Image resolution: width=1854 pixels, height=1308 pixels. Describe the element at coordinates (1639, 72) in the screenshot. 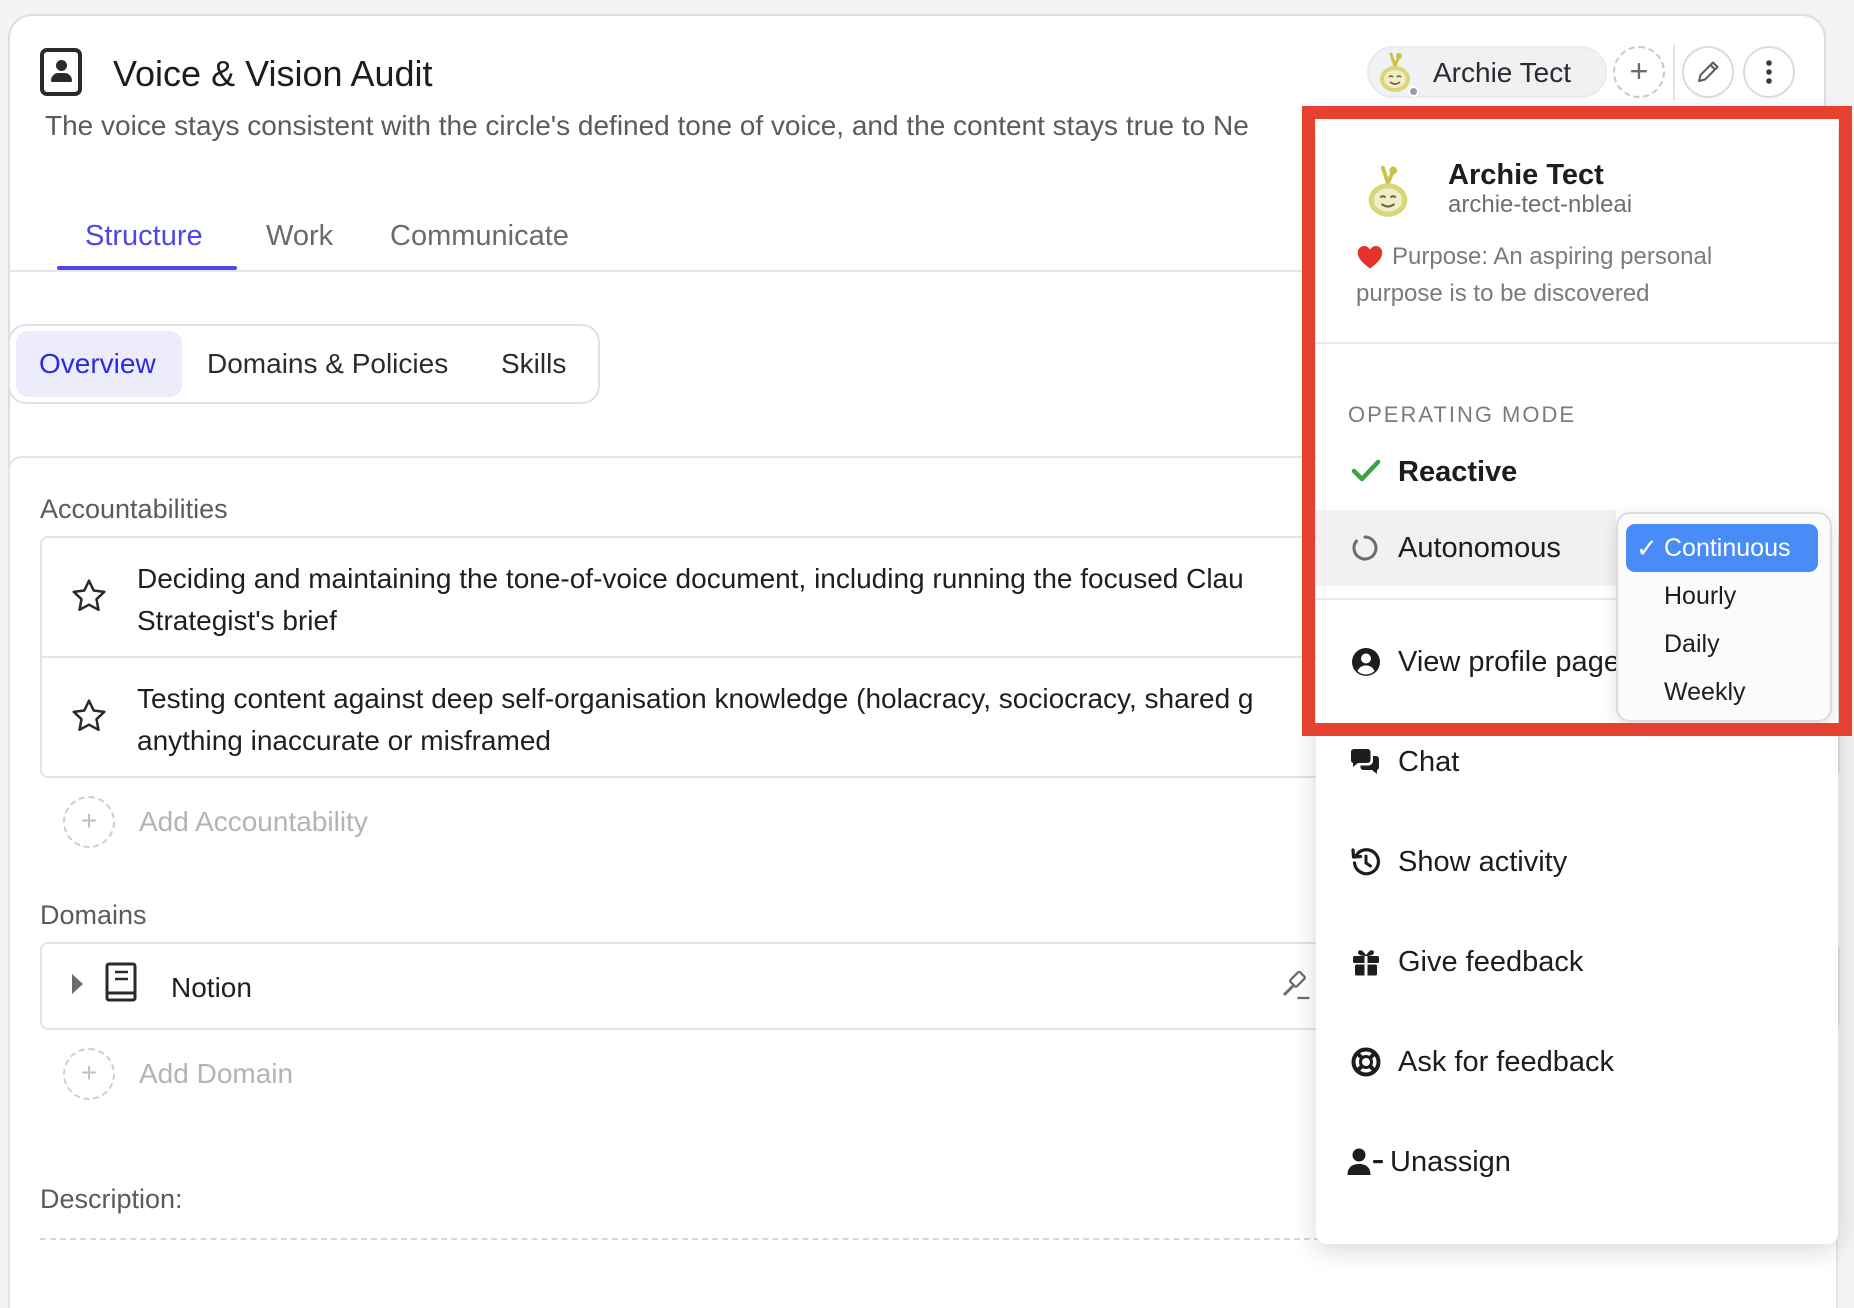

I see `add-assignee-button: +` at that location.